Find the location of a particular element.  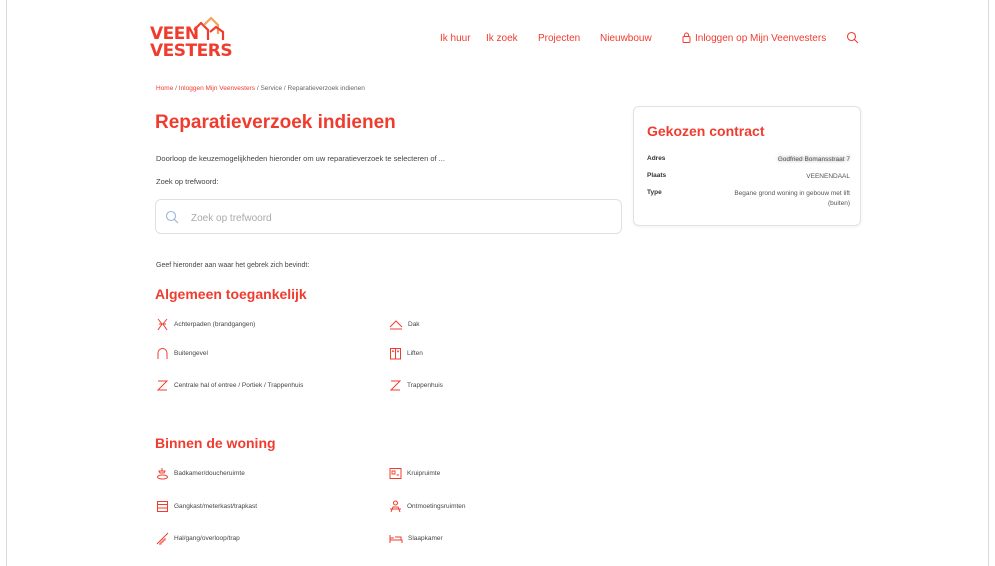

option-ontmoetingsruimten: Ontmoetingsruimten is located at coordinates (427, 506).